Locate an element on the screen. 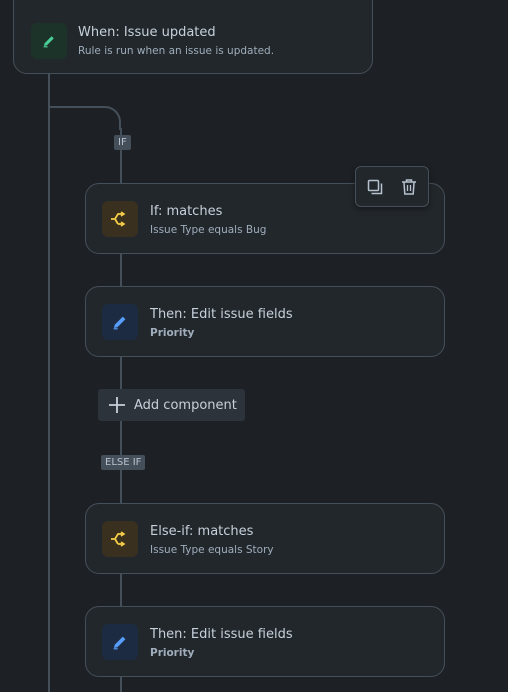 This screenshot has width=508, height=692. action-2-title: Then: Edit issue fields is located at coordinates (221, 634).